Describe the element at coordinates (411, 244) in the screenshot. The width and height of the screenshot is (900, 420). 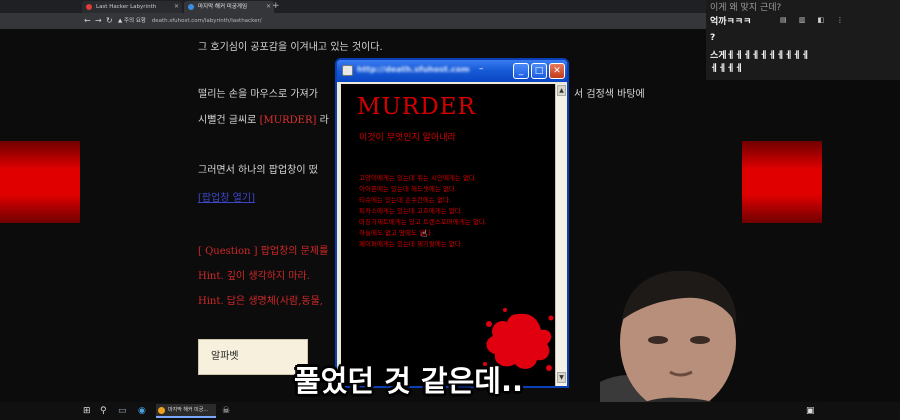
I see `clue-line: 페이퍼에게는 있는데 제기랄에는 없다.` at that location.